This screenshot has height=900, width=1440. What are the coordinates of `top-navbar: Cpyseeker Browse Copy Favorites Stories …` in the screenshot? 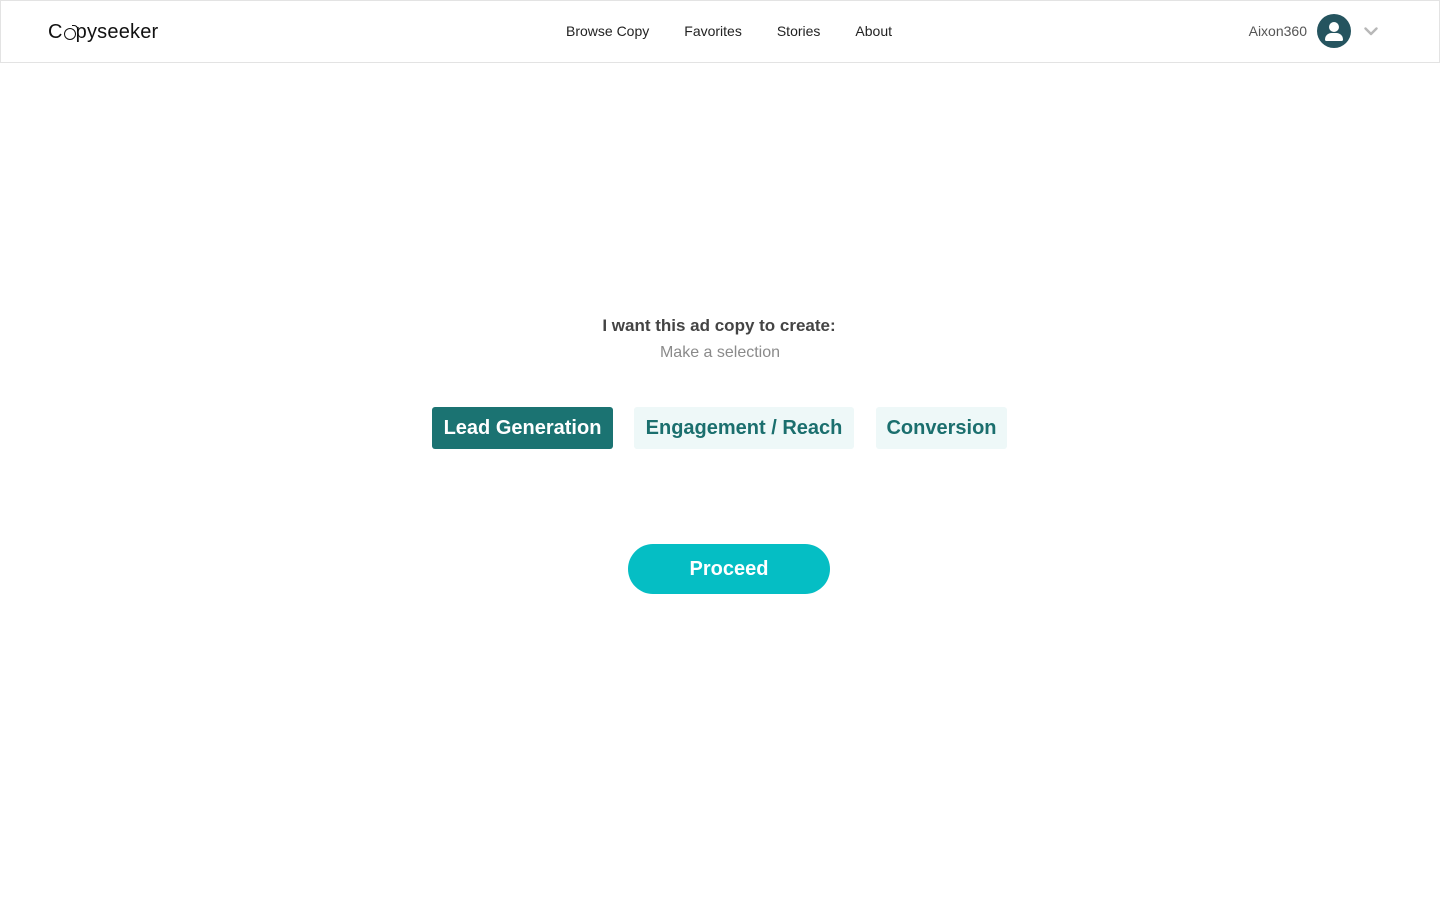 It's located at (720, 31).